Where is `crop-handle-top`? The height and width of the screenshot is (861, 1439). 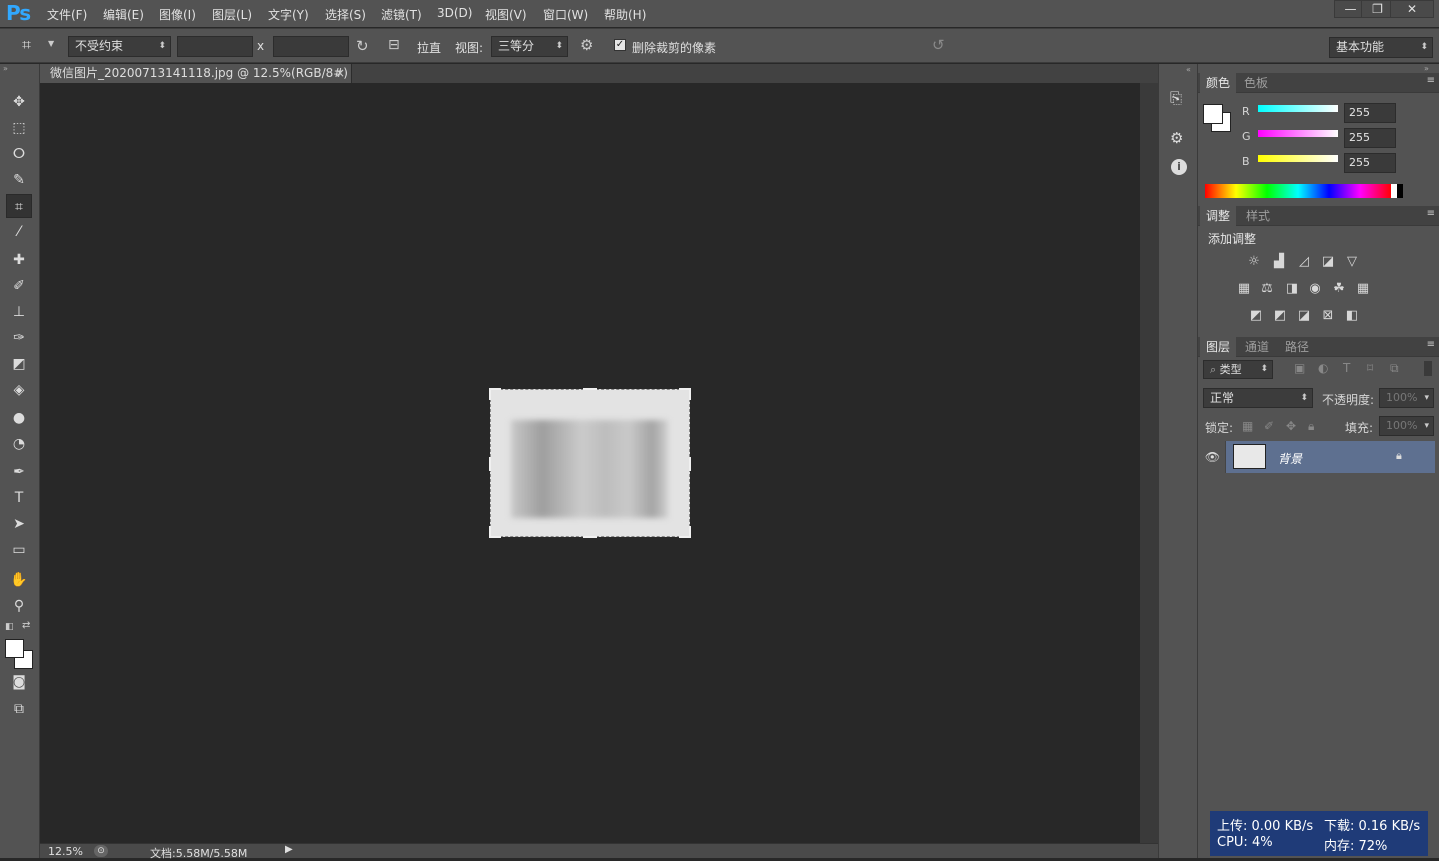 crop-handle-top is located at coordinates (590, 389).